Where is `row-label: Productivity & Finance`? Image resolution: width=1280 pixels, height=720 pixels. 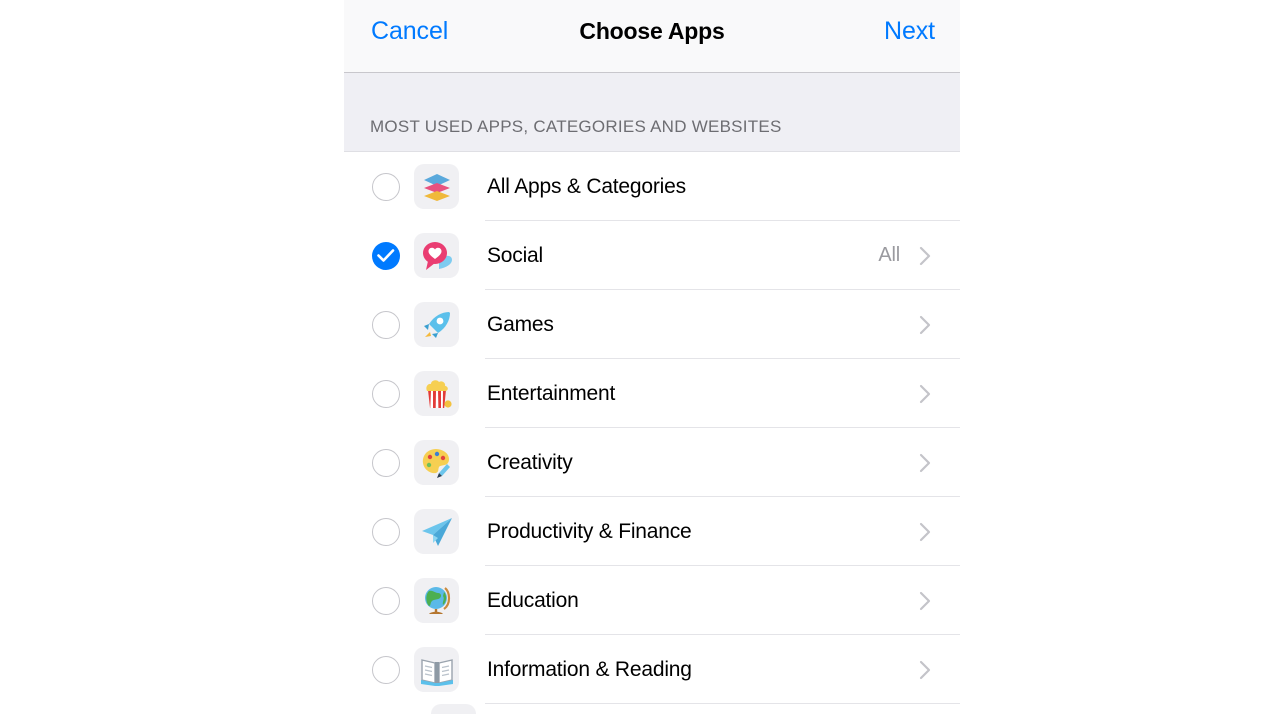
row-label: Productivity & Finance is located at coordinates (589, 531).